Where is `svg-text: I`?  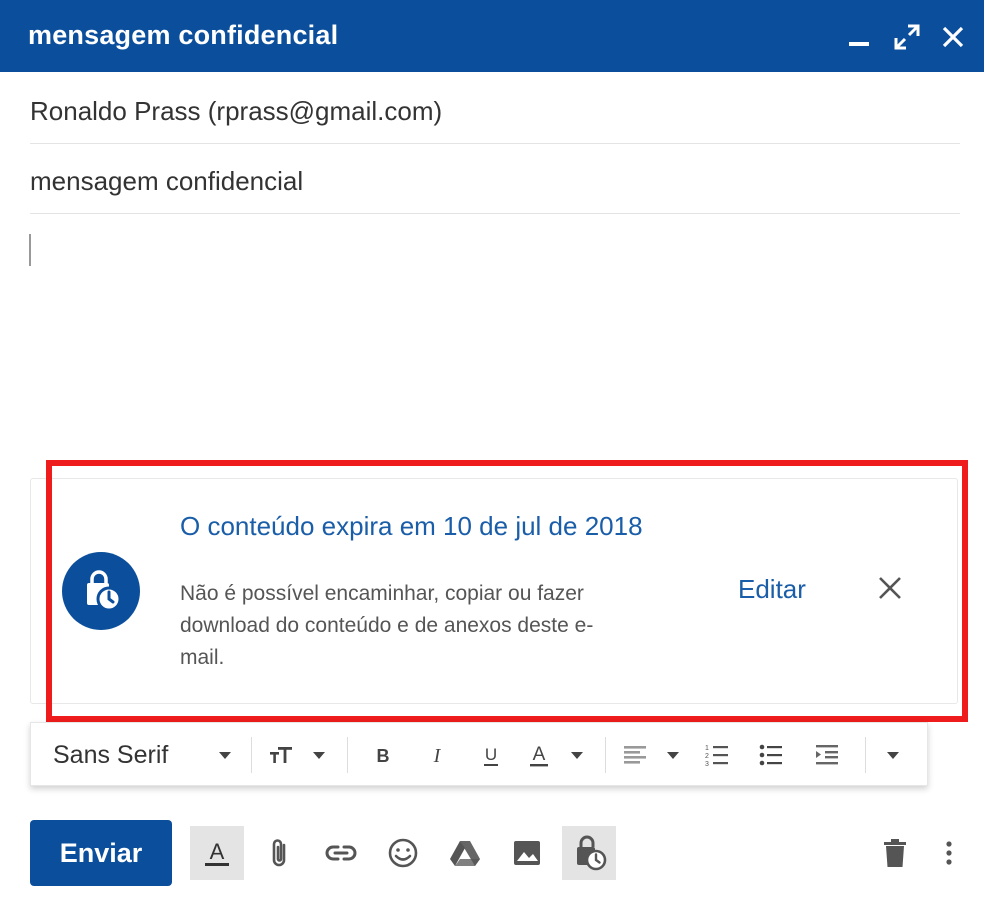 svg-text: I is located at coordinates (437, 756).